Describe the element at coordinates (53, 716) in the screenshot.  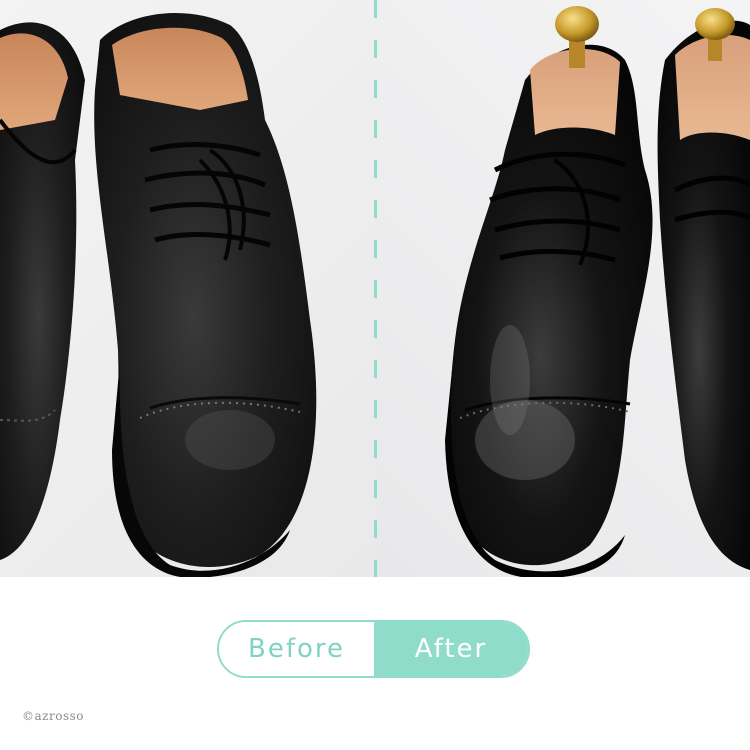
I see `copyright-text: ©azrosso` at that location.